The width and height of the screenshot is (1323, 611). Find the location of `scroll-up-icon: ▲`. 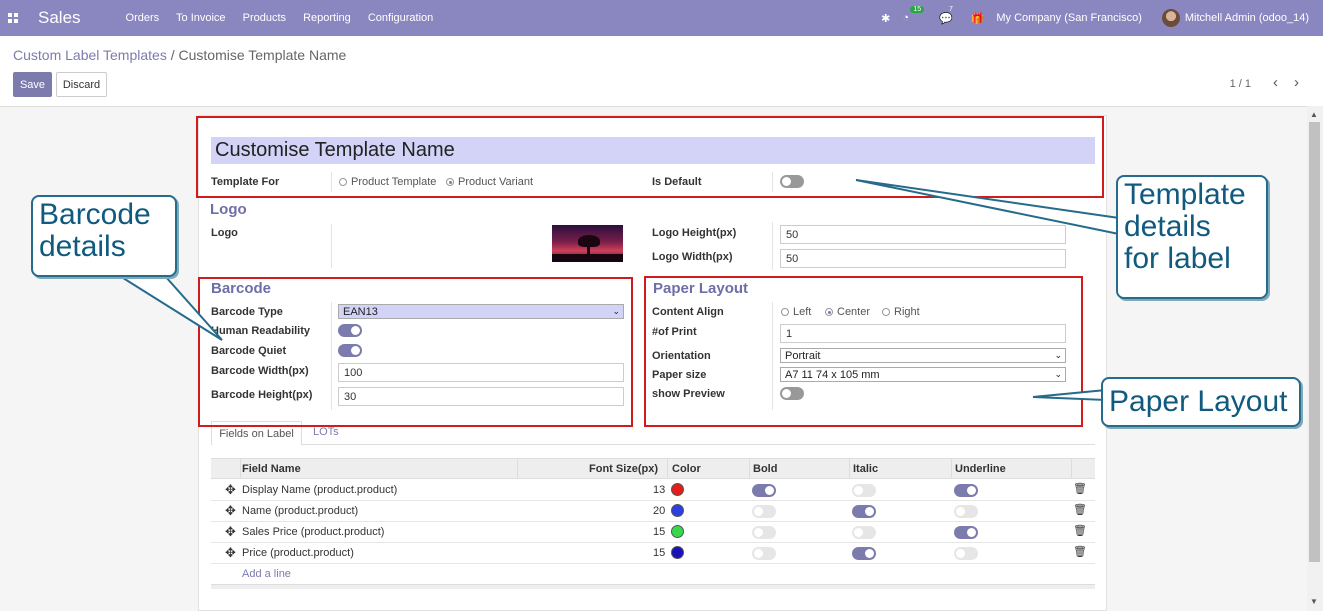

scroll-up-icon: ▲ is located at coordinates (1314, 114).